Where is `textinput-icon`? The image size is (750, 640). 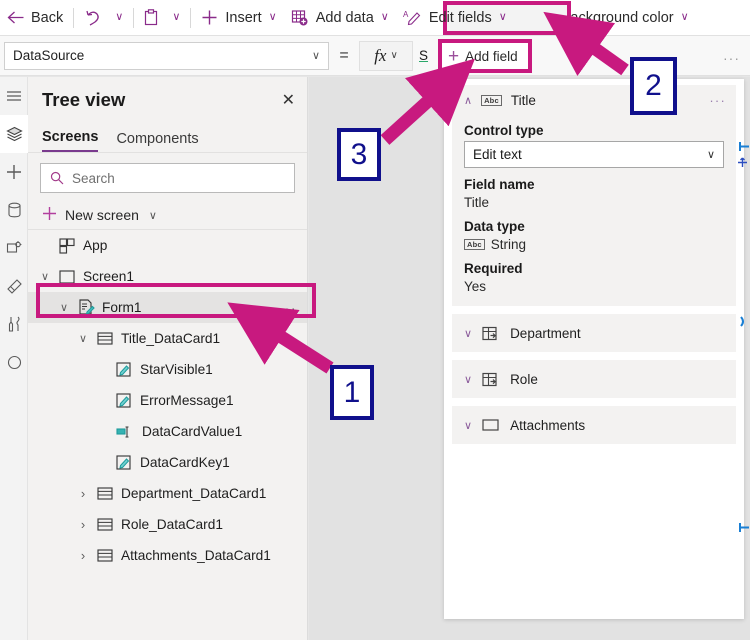
textinput-icon is located at coordinates (125, 431).